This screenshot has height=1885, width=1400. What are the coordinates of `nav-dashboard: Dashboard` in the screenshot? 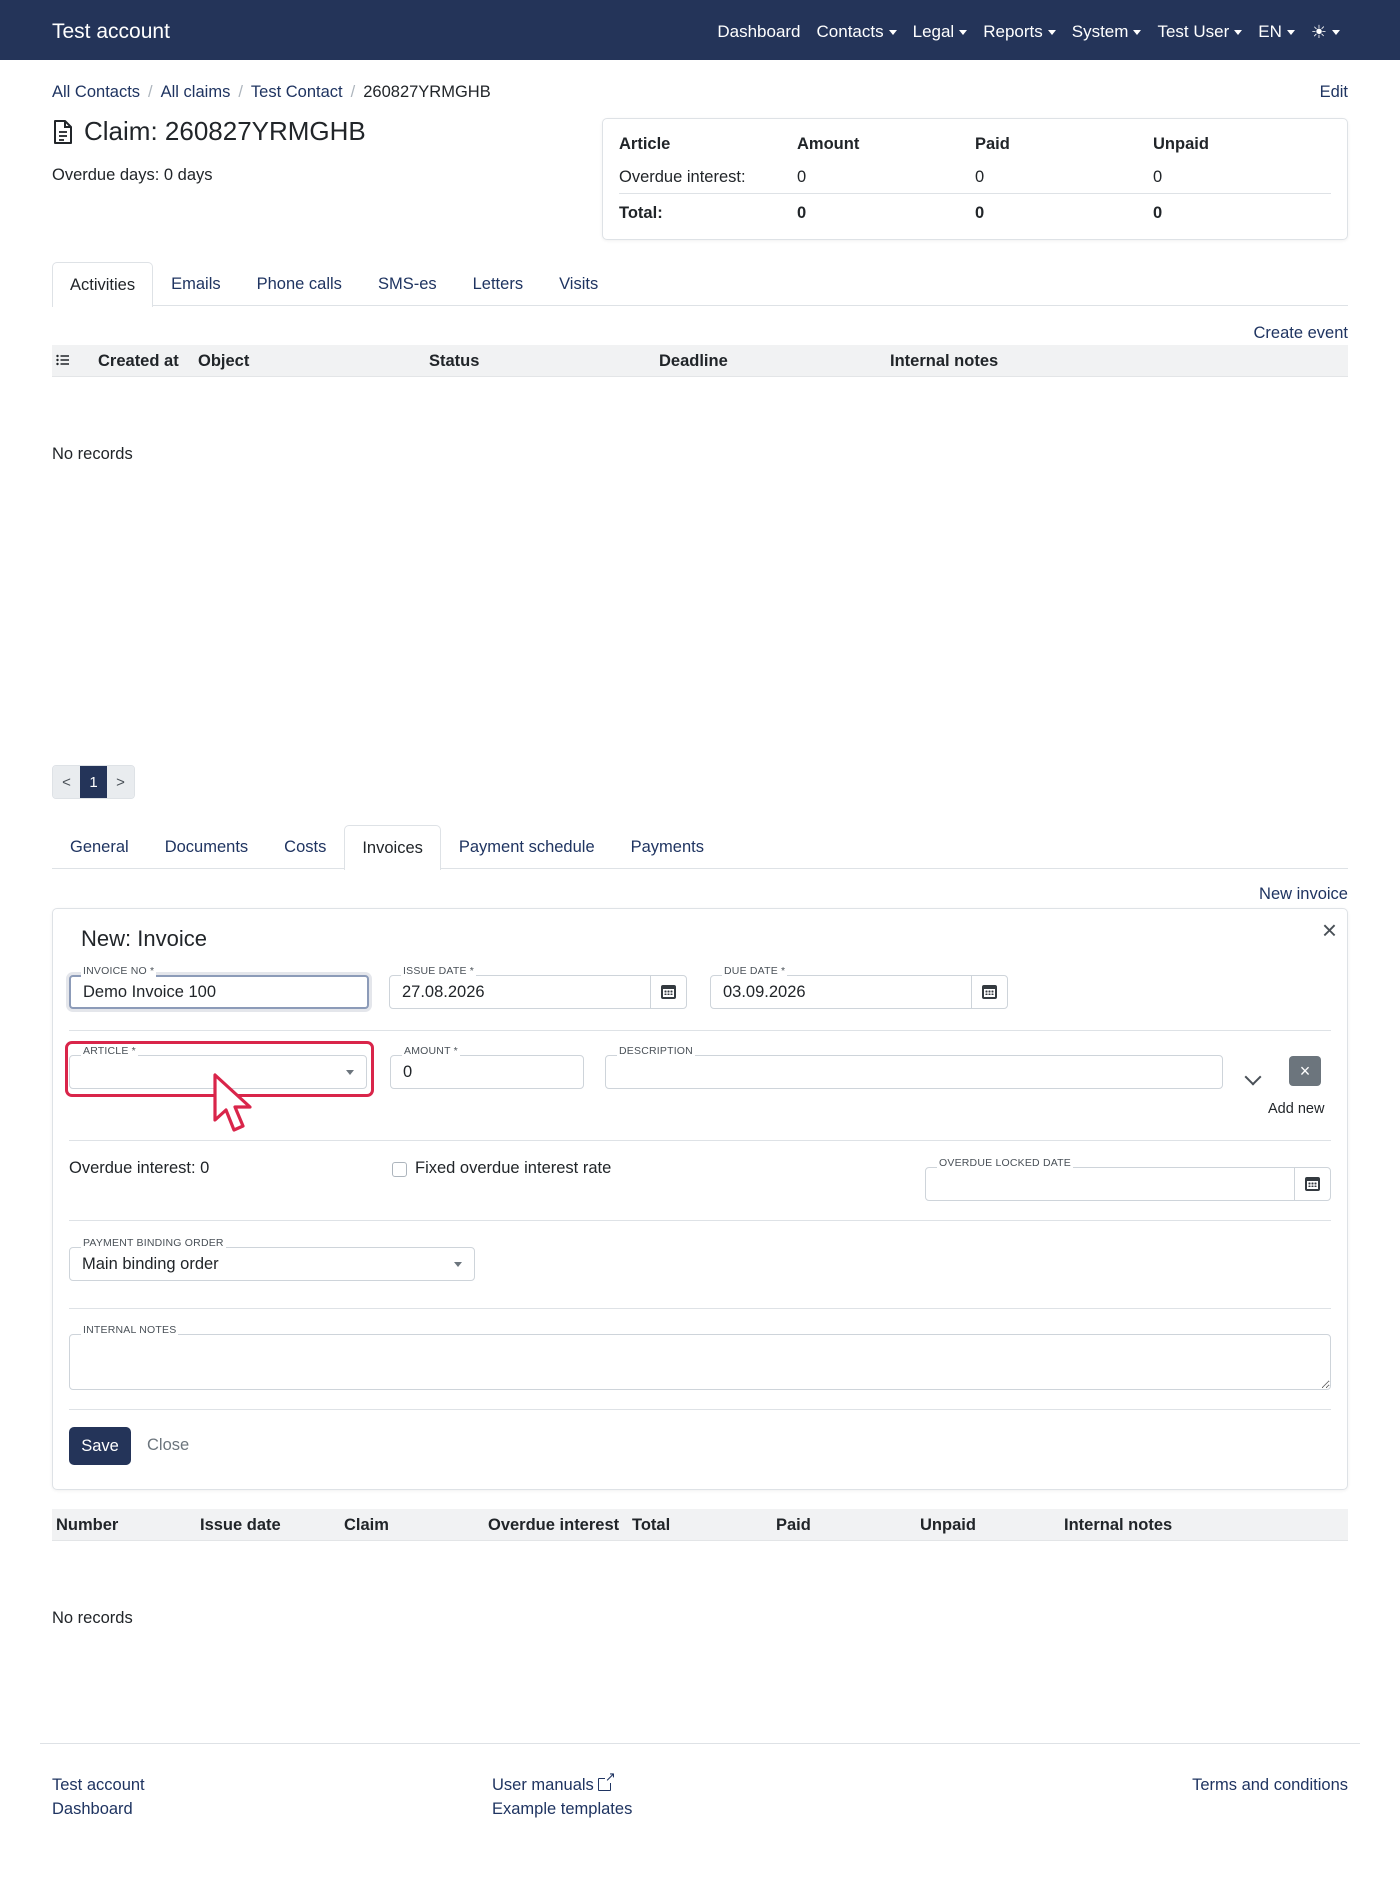 It's located at (758, 32).